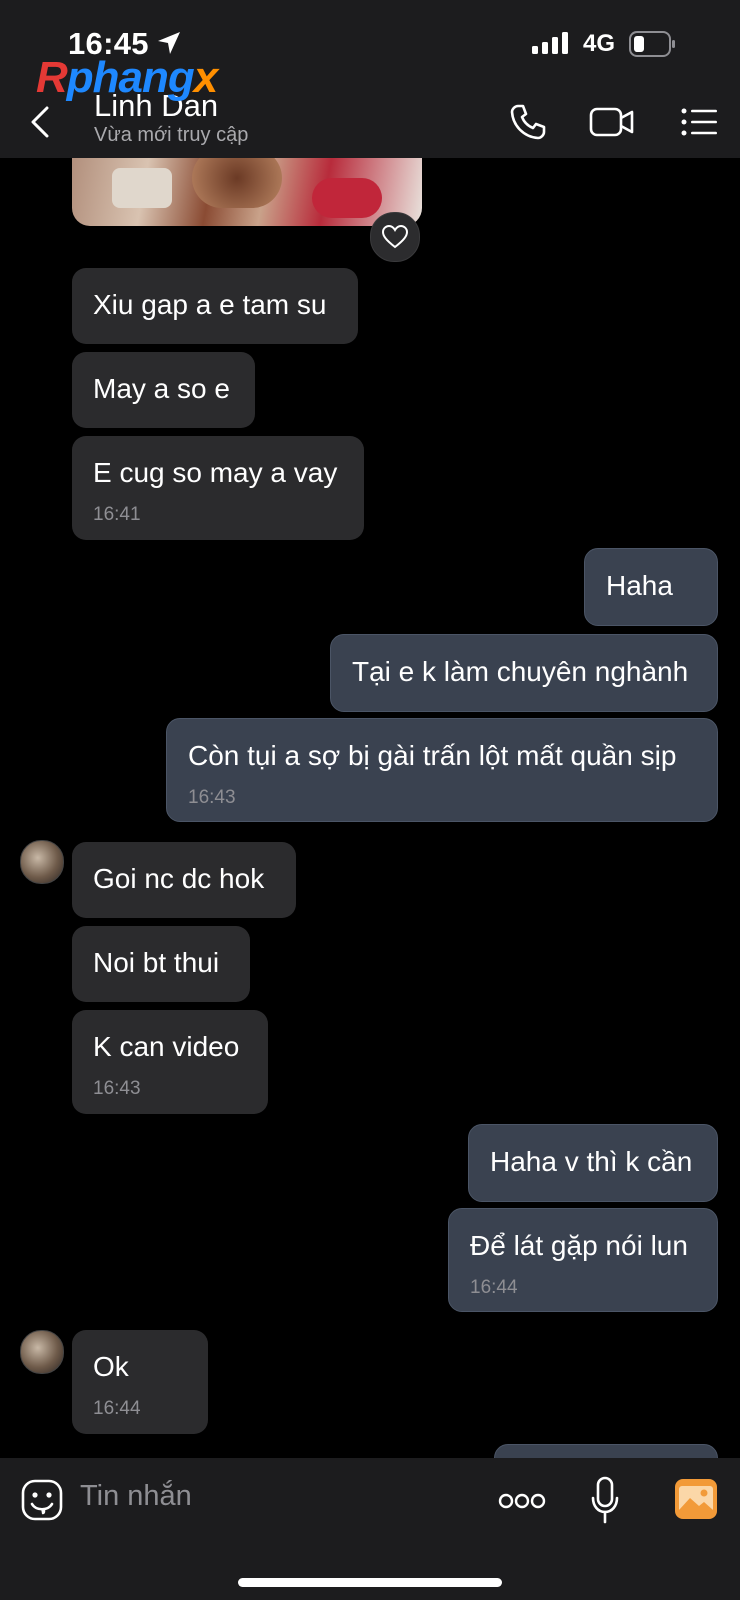 Image resolution: width=740 pixels, height=1600 pixels. I want to click on message-bubble-outgoing: Haha v thì k cần, so click(593, 1163).